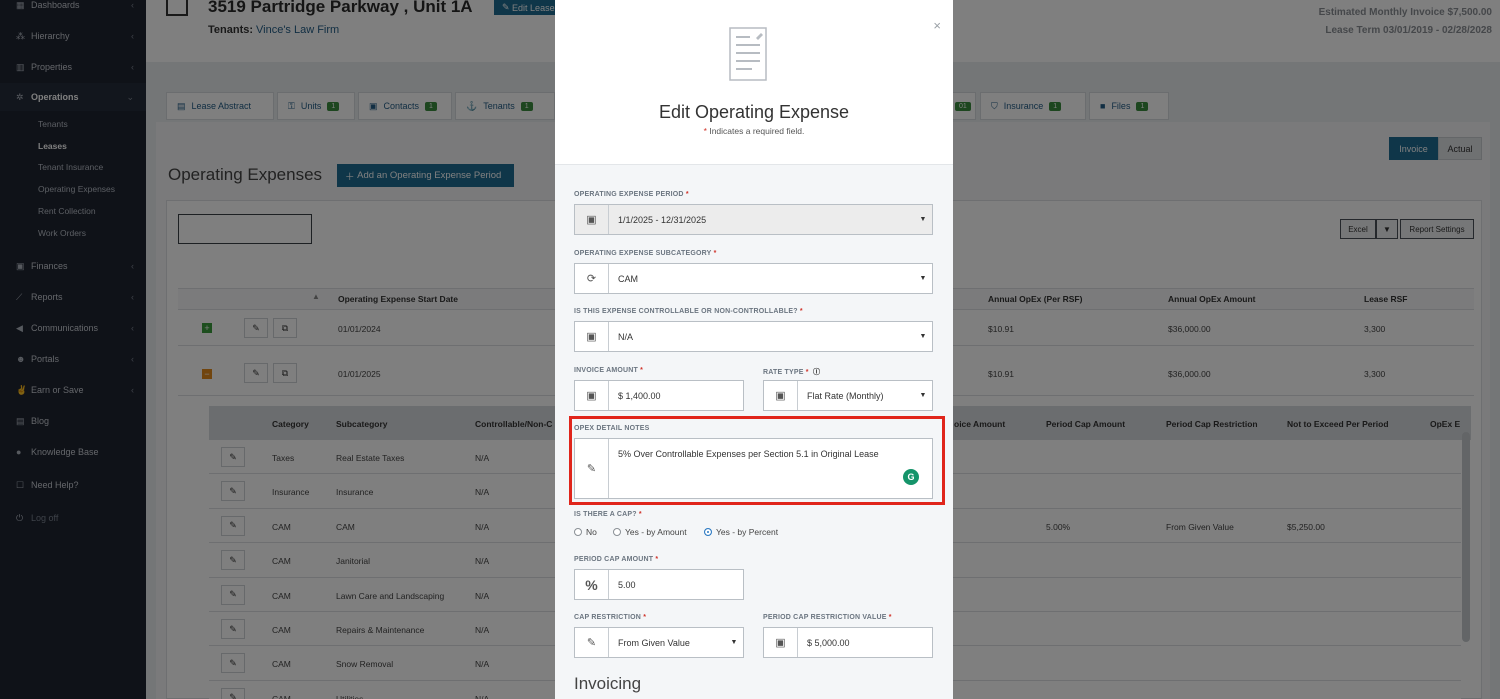 This screenshot has height=699, width=1500. I want to click on invoice-amount-input: ▣ $ 1,400.00, so click(659, 395).